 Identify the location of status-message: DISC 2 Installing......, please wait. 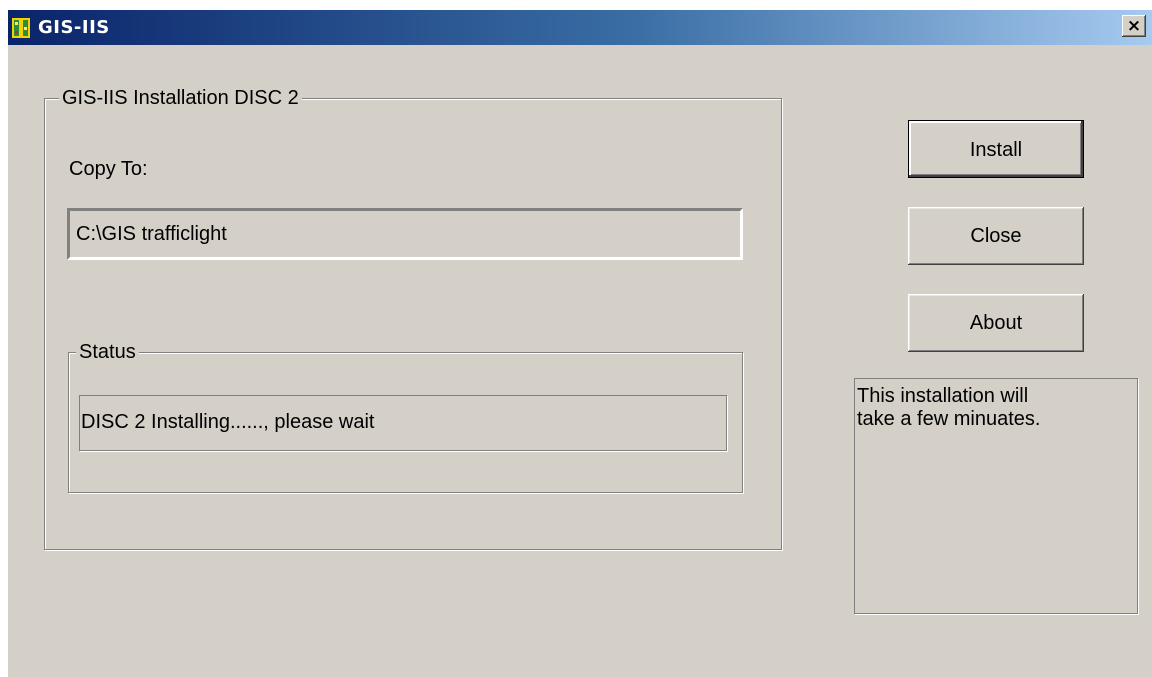
(403, 423).